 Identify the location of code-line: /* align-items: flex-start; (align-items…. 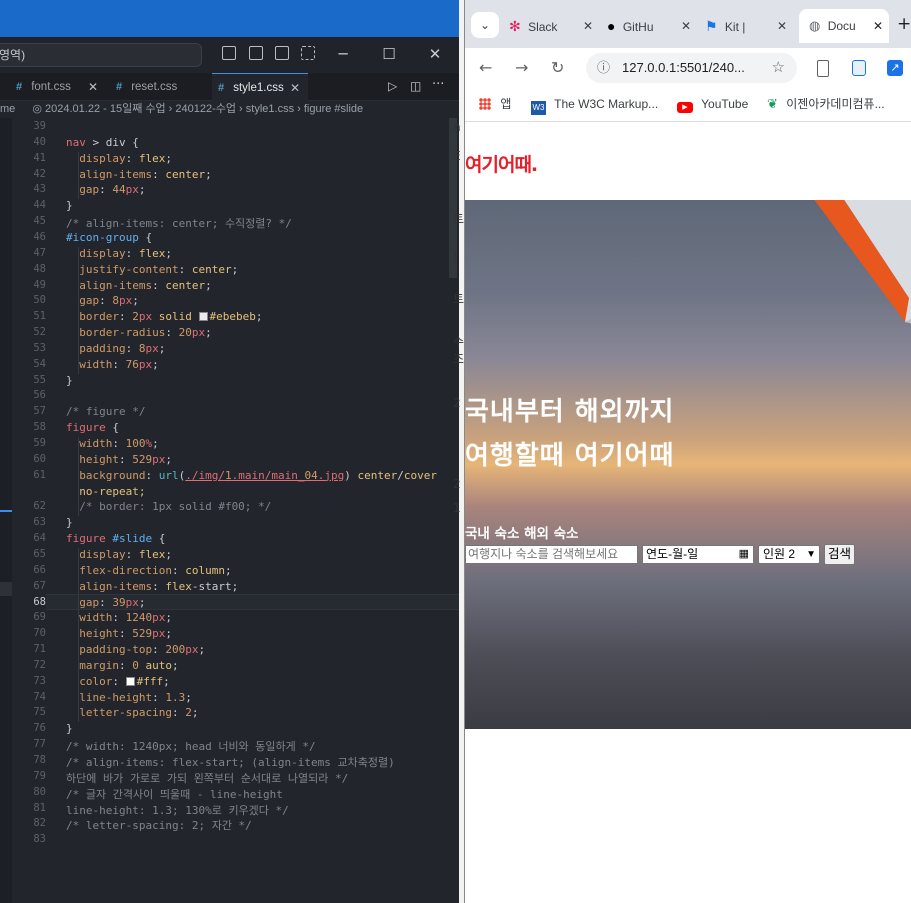
(230, 762).